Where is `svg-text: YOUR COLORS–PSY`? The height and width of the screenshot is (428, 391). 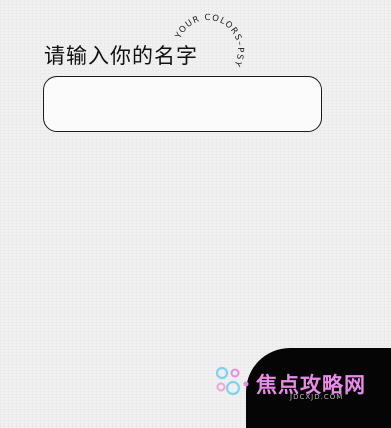
svg-text: YOUR COLORS–PSY is located at coordinates (209, 41).